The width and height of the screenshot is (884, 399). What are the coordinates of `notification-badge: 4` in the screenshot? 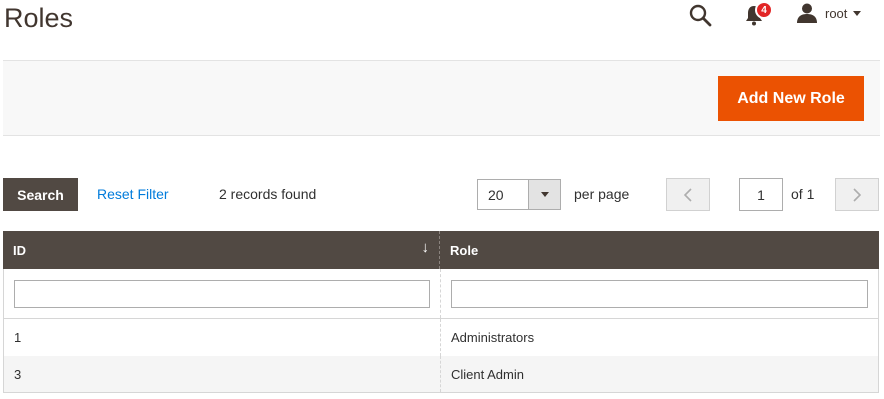 It's located at (764, 10).